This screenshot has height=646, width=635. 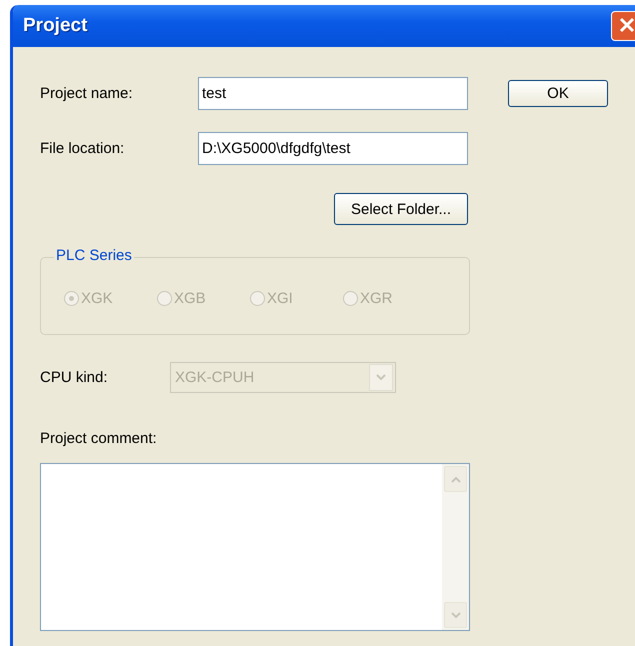 I want to click on scrollbar, so click(x=455, y=547).